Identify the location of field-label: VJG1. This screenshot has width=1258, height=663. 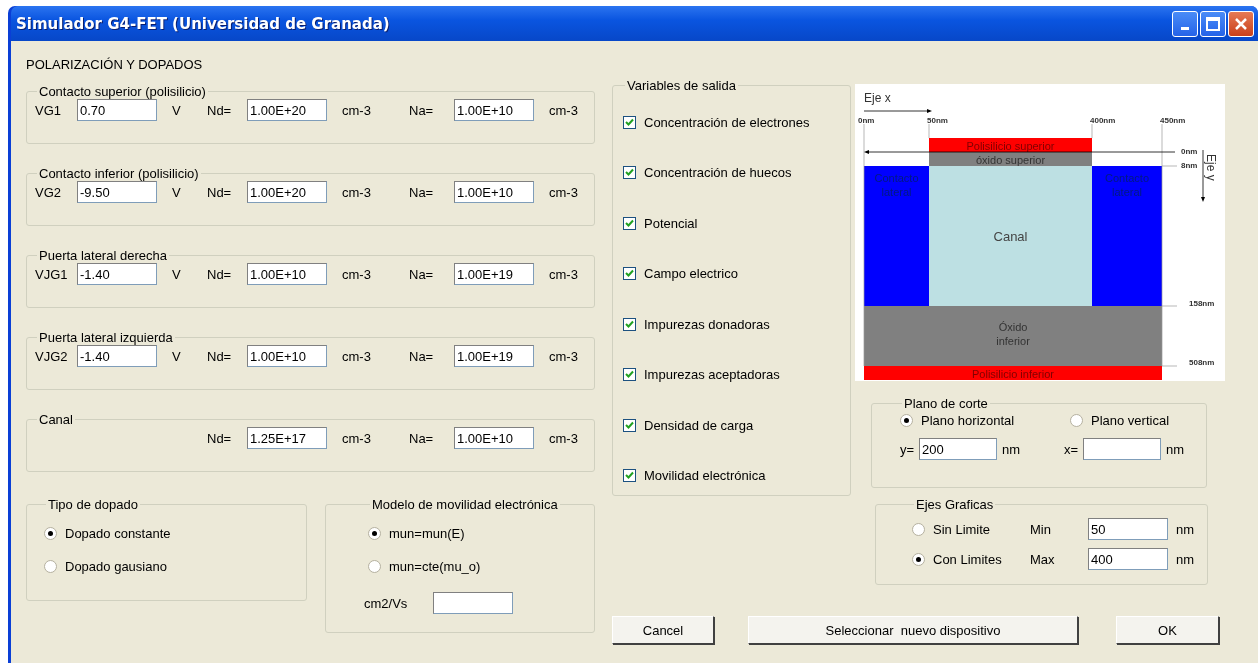
(52, 274).